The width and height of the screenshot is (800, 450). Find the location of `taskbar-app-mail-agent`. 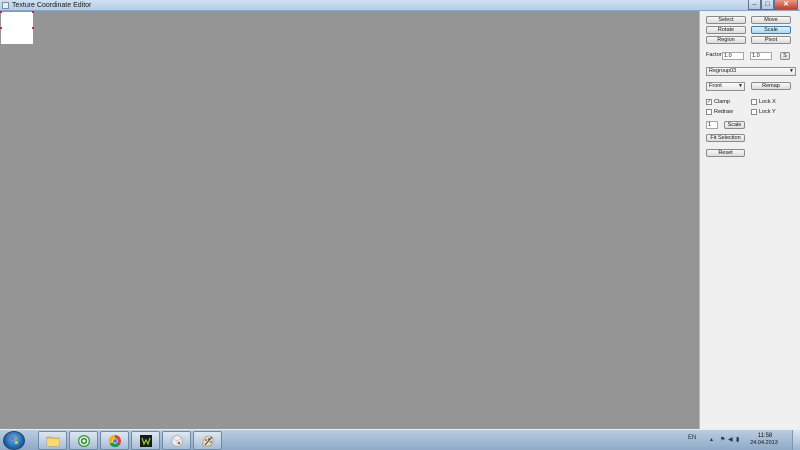

taskbar-app-mail-agent is located at coordinates (83, 440).